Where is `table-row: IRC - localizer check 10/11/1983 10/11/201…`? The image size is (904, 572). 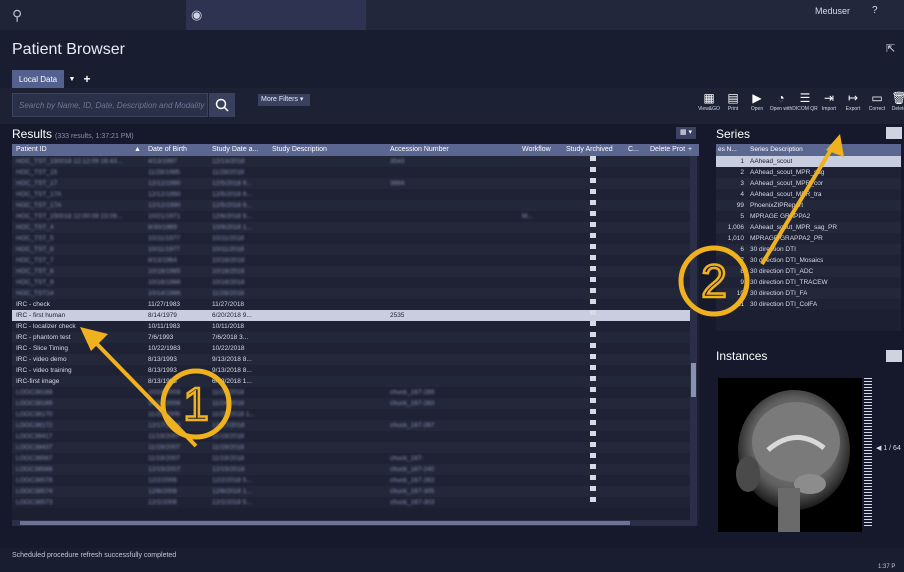 table-row: IRC - localizer check 10/11/1983 10/11/201… is located at coordinates (351, 326).